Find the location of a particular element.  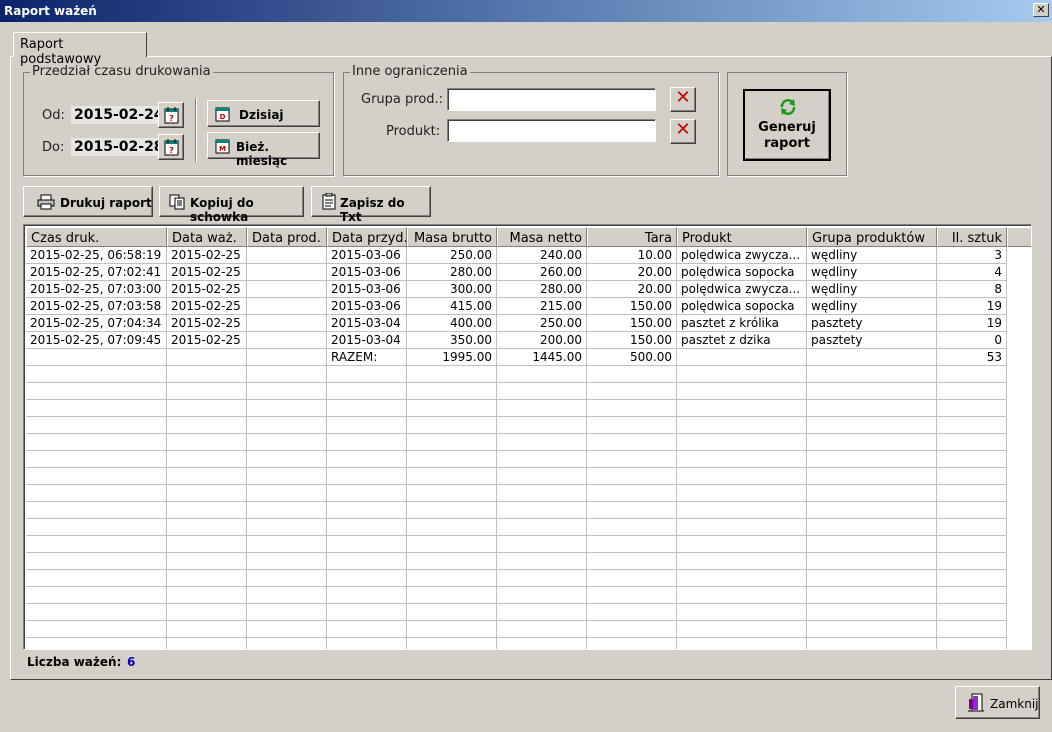

column-header-tare: Tara is located at coordinates (632, 237).